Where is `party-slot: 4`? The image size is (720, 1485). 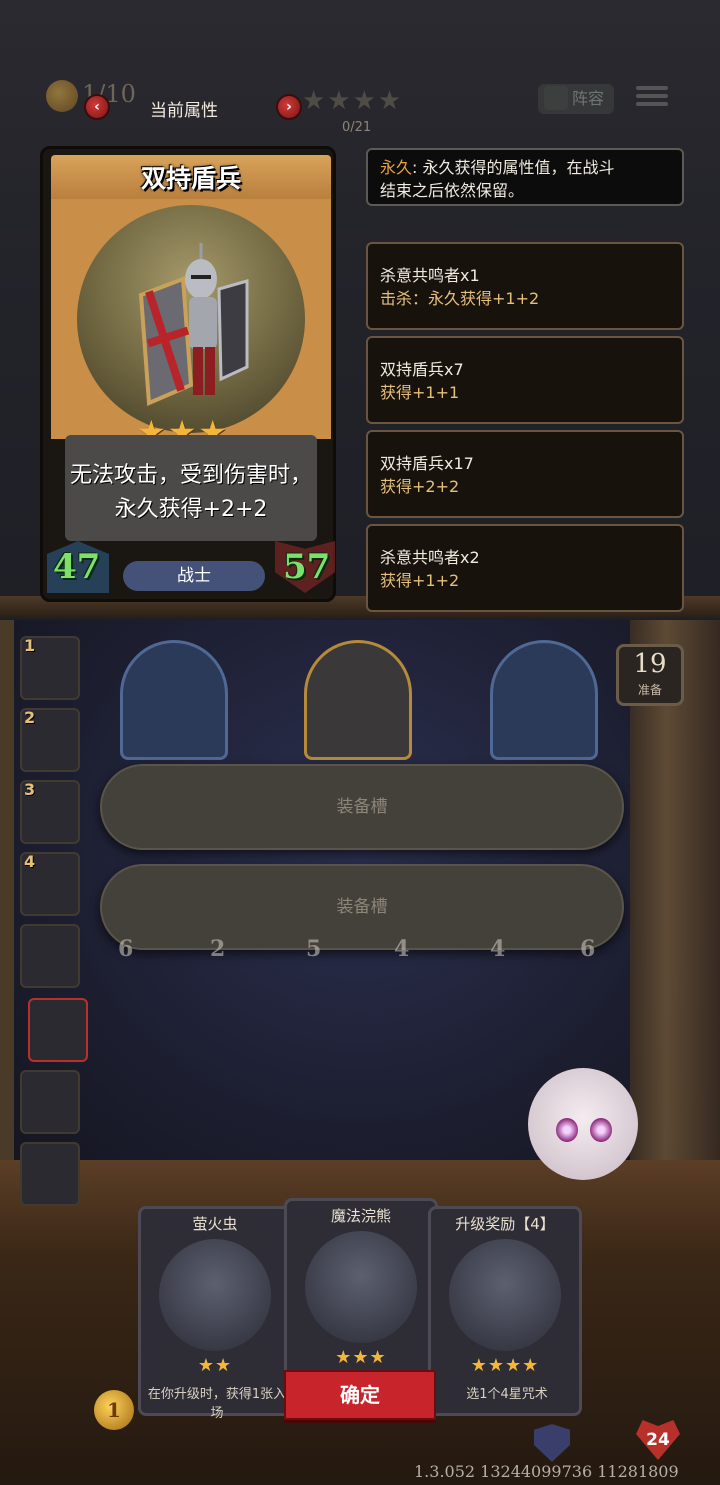 party-slot: 4 is located at coordinates (50, 884).